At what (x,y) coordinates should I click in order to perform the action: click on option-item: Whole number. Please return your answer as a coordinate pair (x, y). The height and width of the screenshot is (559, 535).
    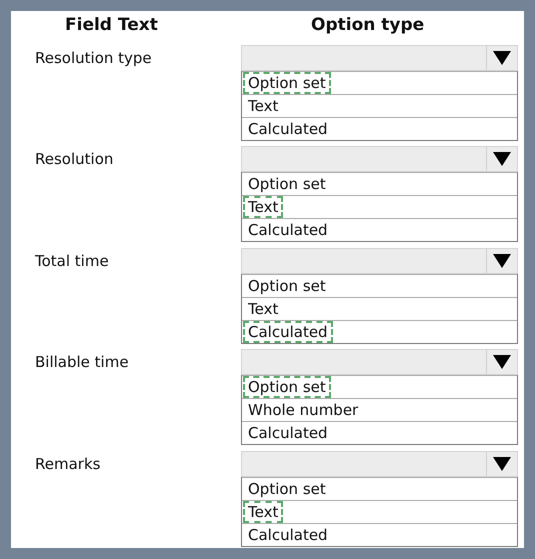
    Looking at the image, I should click on (303, 410).